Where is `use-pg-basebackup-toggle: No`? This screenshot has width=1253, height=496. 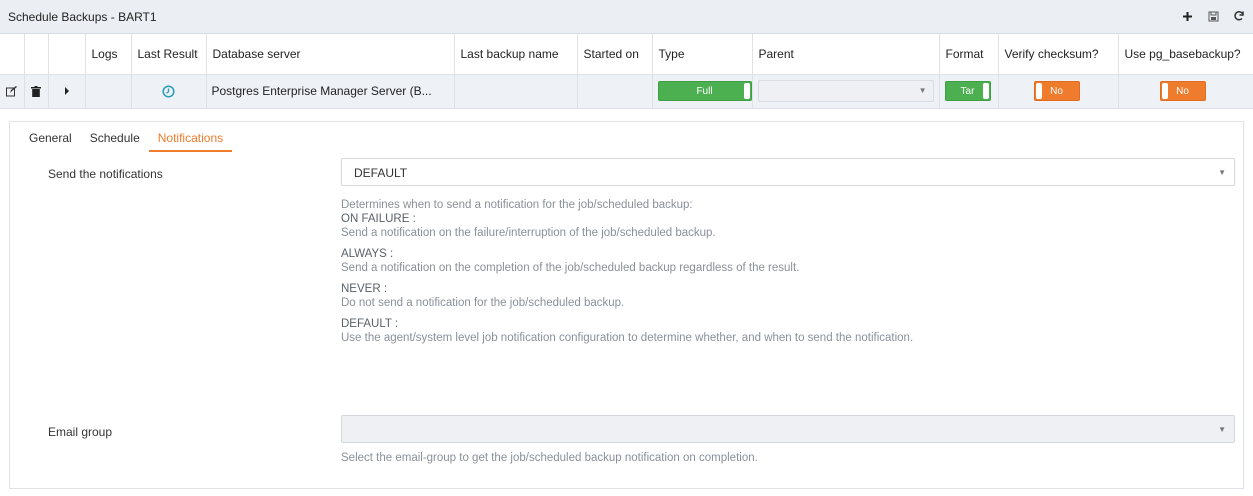
use-pg-basebackup-toggle: No is located at coordinates (1182, 91).